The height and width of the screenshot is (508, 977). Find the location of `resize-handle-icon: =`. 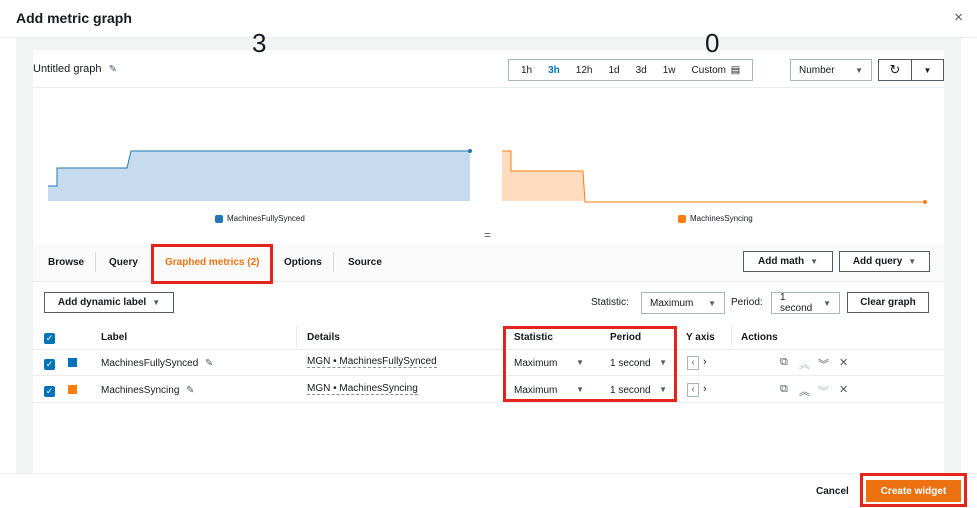

resize-handle-icon: = is located at coordinates (487, 235).